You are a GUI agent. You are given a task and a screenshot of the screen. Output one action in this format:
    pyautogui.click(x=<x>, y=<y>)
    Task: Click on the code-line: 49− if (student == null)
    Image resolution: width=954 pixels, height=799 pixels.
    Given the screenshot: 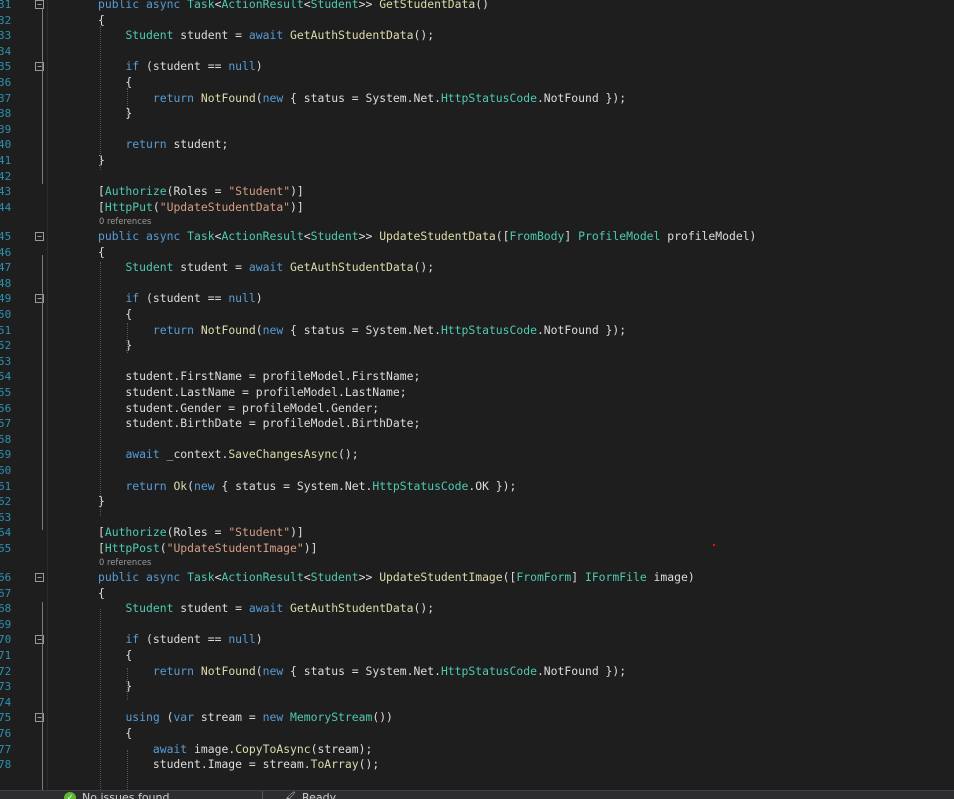 What is the action you would take?
    pyautogui.click(x=477, y=299)
    